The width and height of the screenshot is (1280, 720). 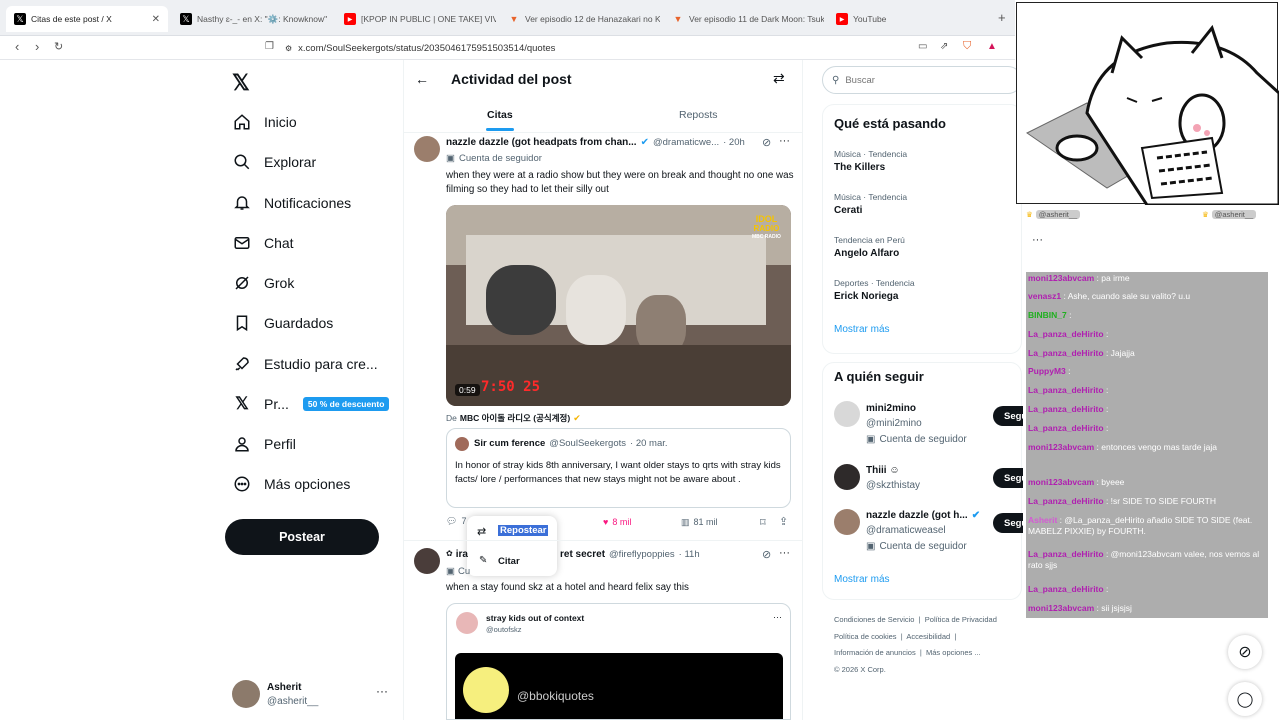 What do you see at coordinates (642, 554) in the screenshot?
I see `tweet-handle: @fireflypoppies` at bounding box center [642, 554].